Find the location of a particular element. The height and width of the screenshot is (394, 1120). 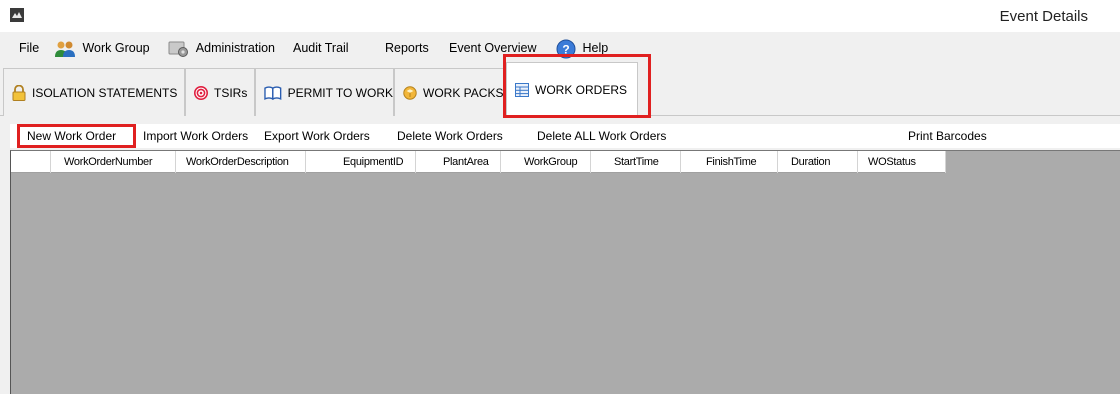

menu-audit-trail: Audit Trail is located at coordinates (321, 48).